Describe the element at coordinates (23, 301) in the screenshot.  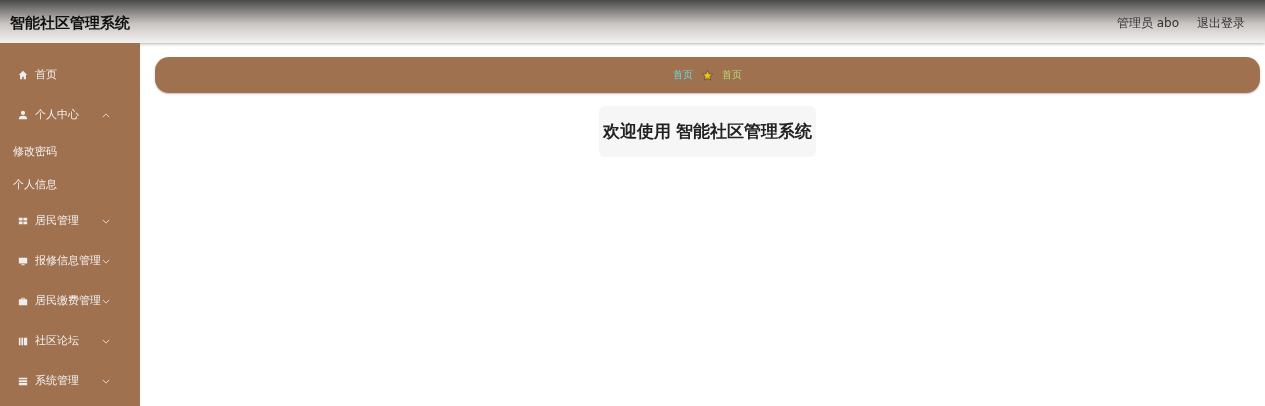
I see `briefcase-icon` at that location.